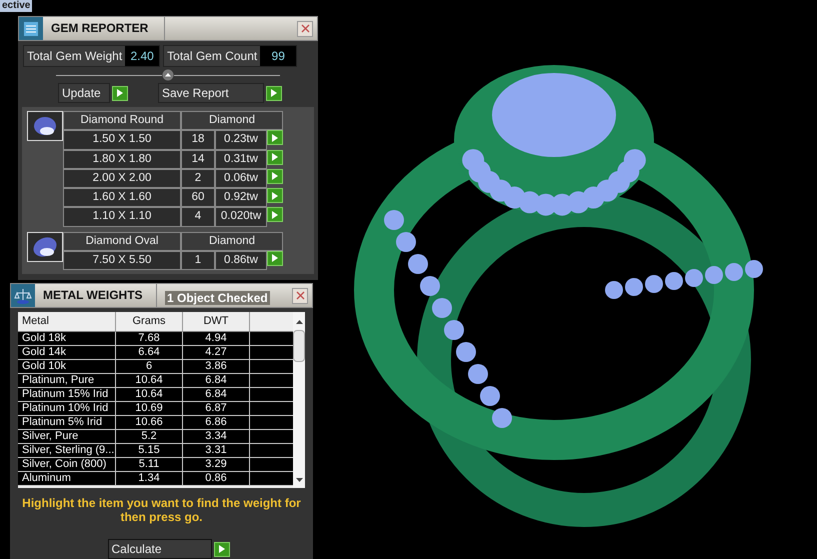  I want to click on size-cell: 1.80 X 1.80, so click(122, 159).